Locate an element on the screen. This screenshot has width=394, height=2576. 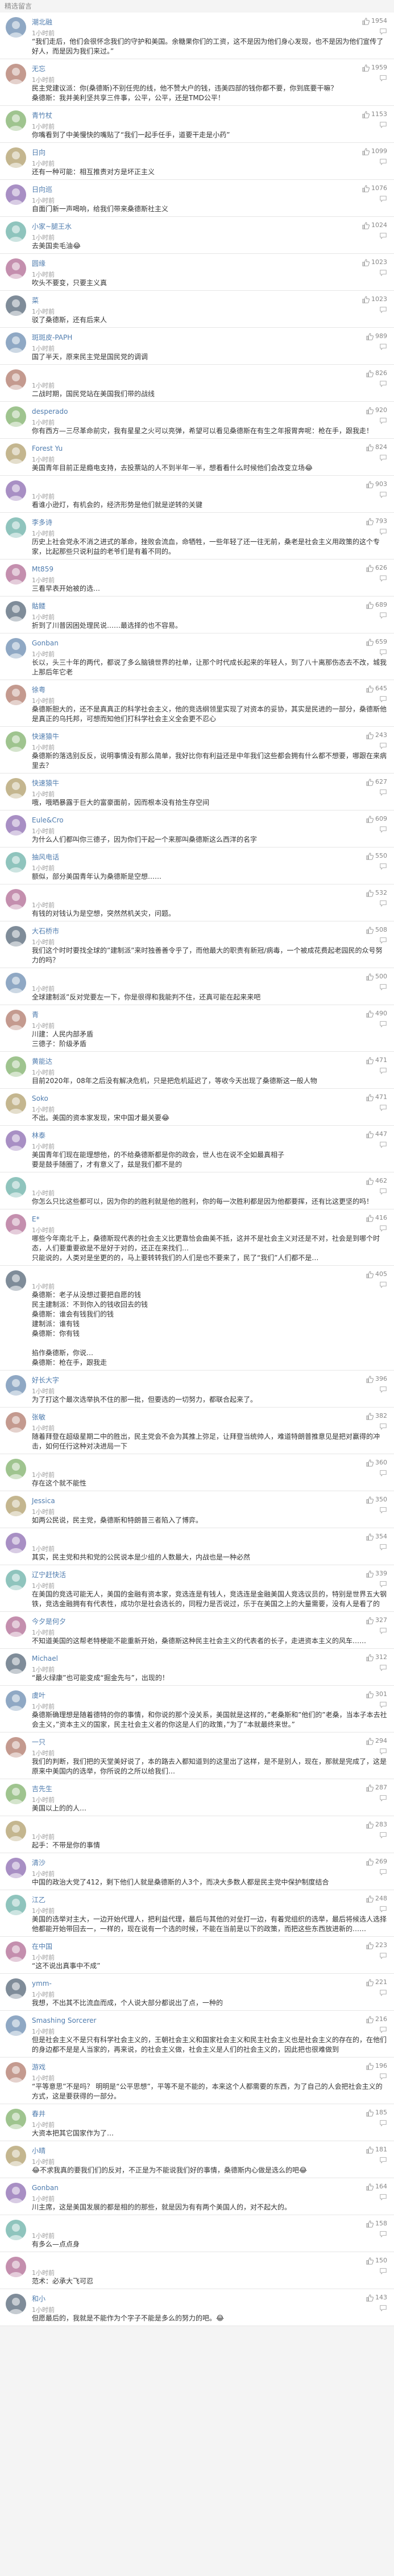
username: Gonban is located at coordinates (46, 2188).